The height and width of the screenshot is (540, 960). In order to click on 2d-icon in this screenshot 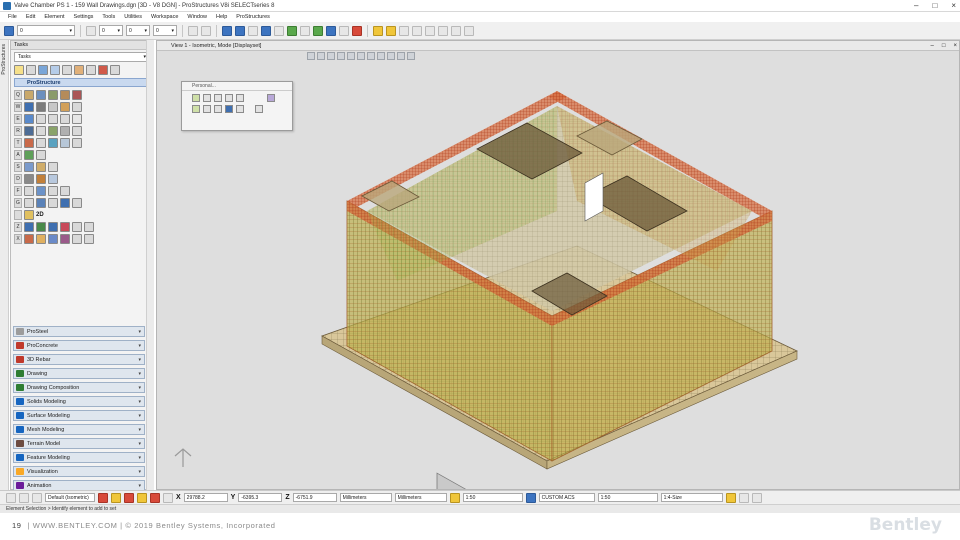, I will do `click(29, 215)`.